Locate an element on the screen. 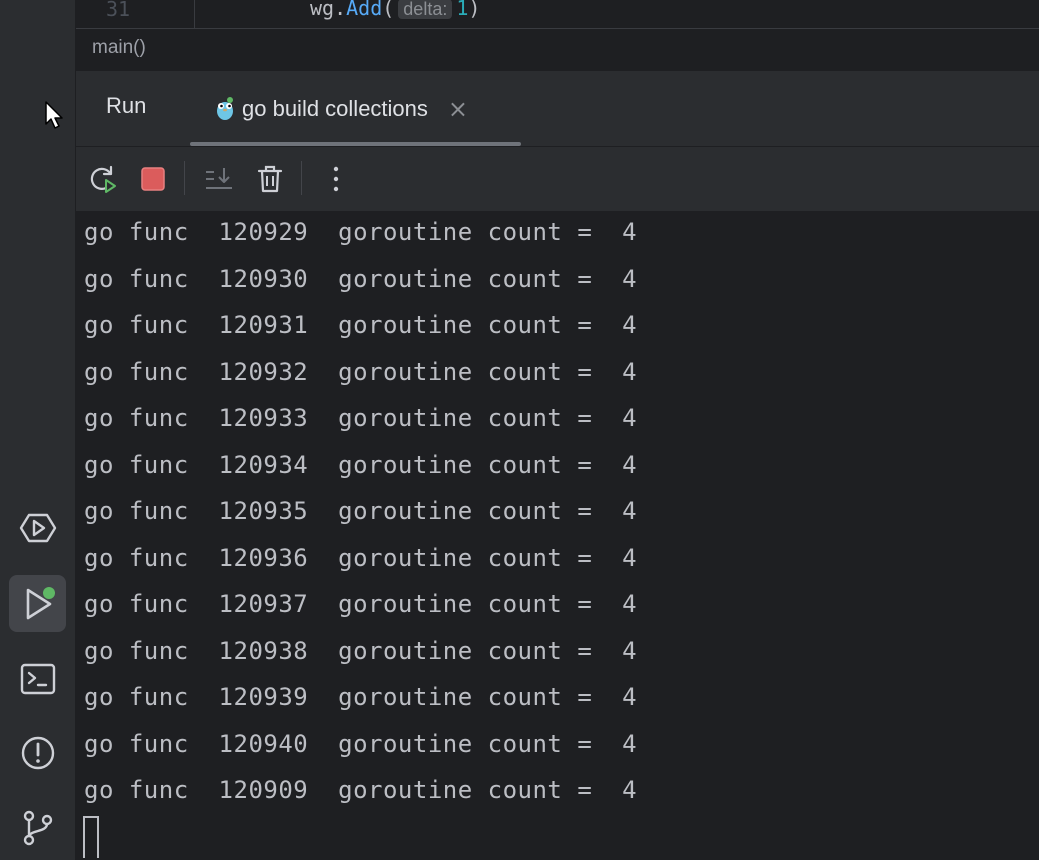  run-toolbar is located at coordinates (557, 179).